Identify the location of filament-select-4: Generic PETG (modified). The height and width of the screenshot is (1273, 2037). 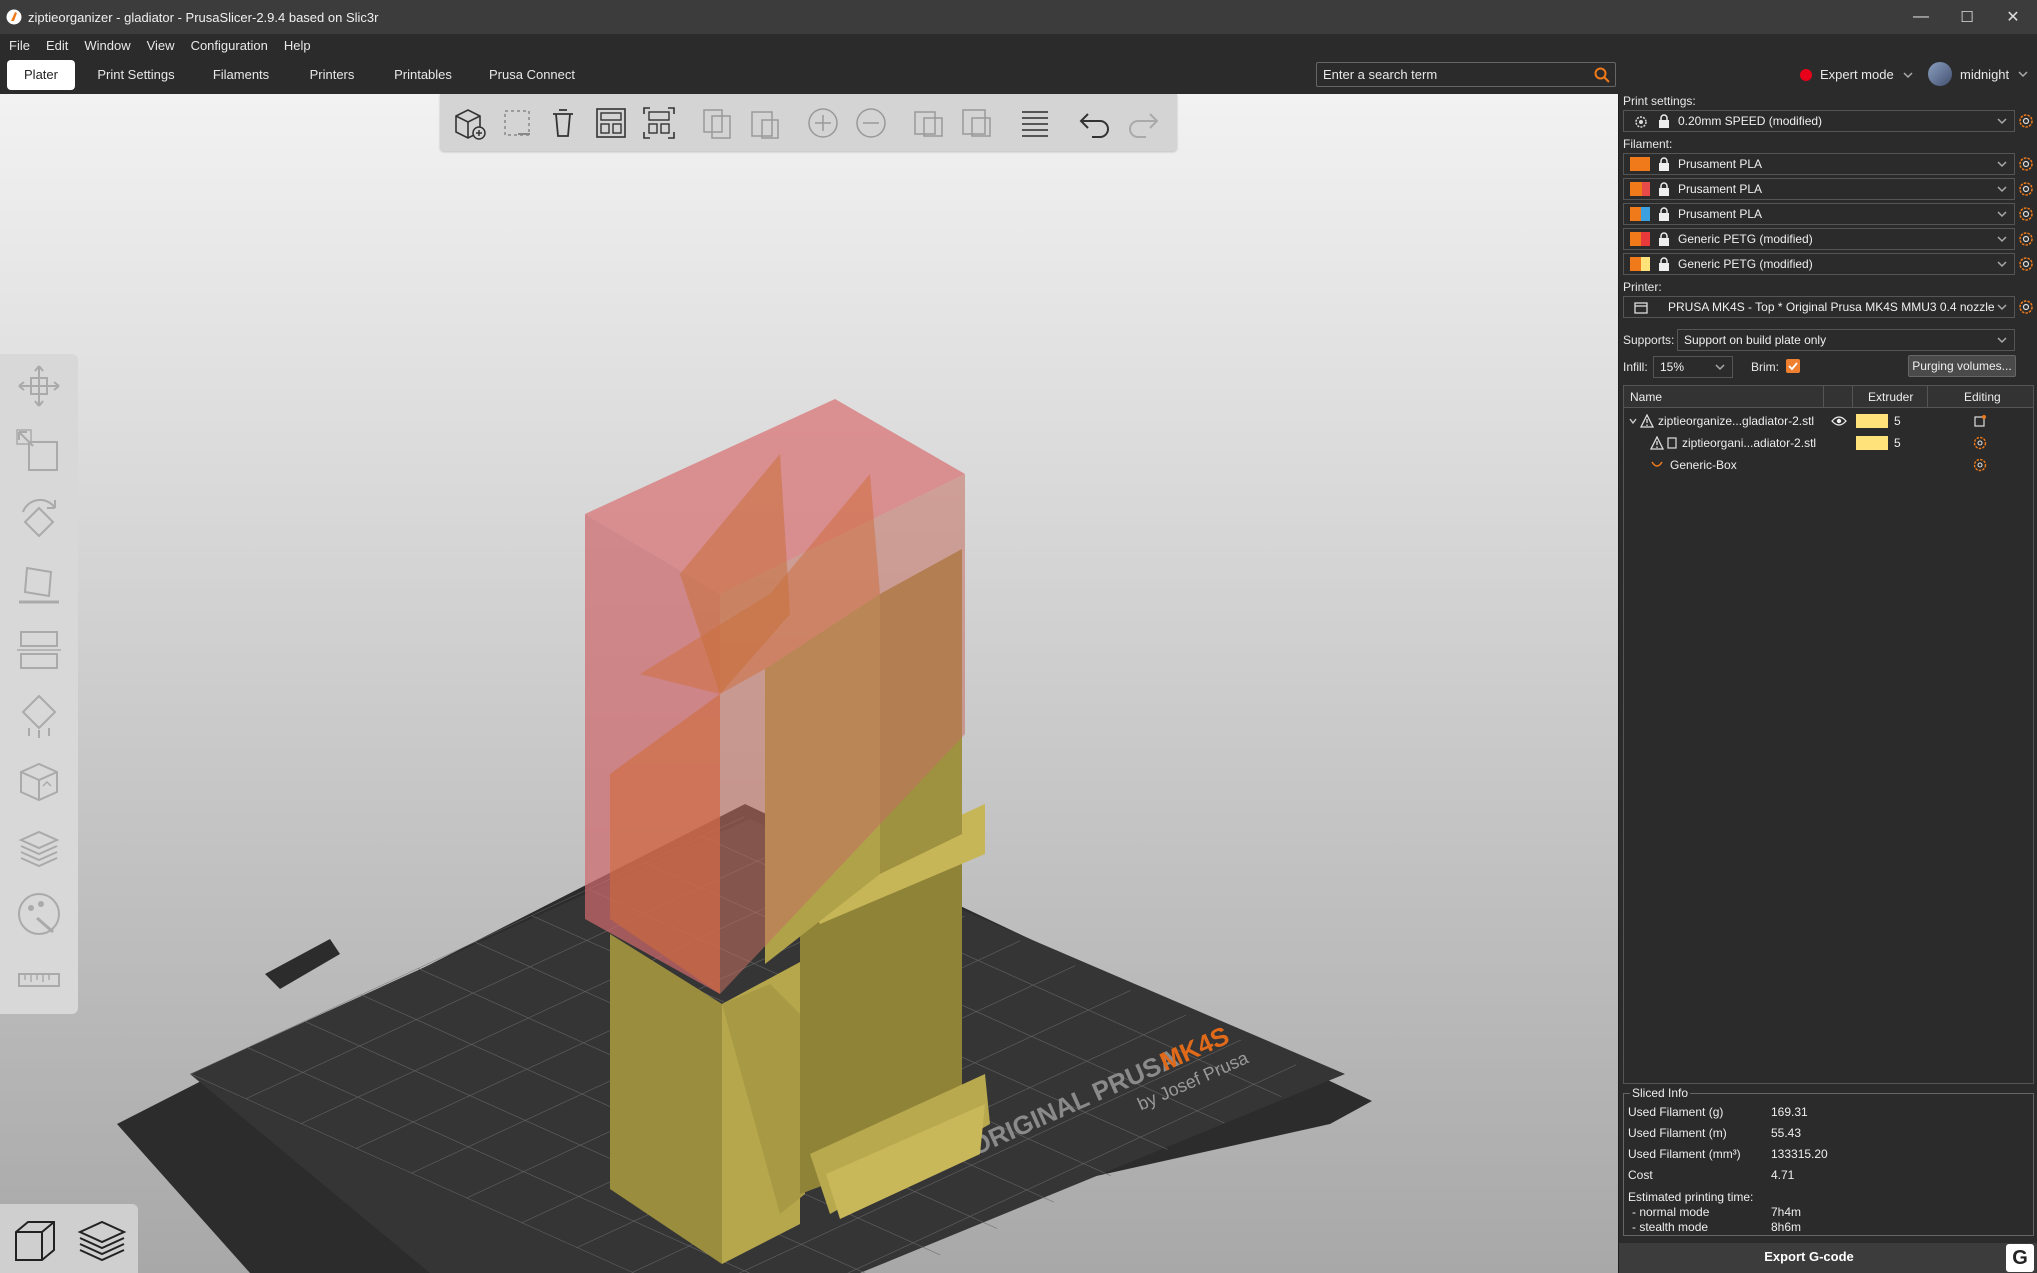
(1819, 239).